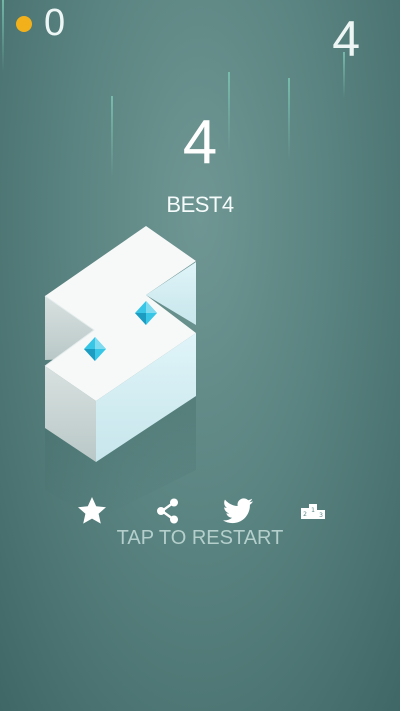  I want to click on svg-text: 1, so click(313, 510).